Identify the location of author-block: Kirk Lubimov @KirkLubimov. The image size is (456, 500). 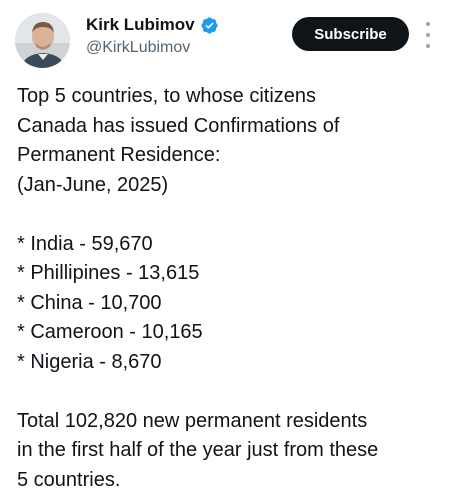
(152, 36).